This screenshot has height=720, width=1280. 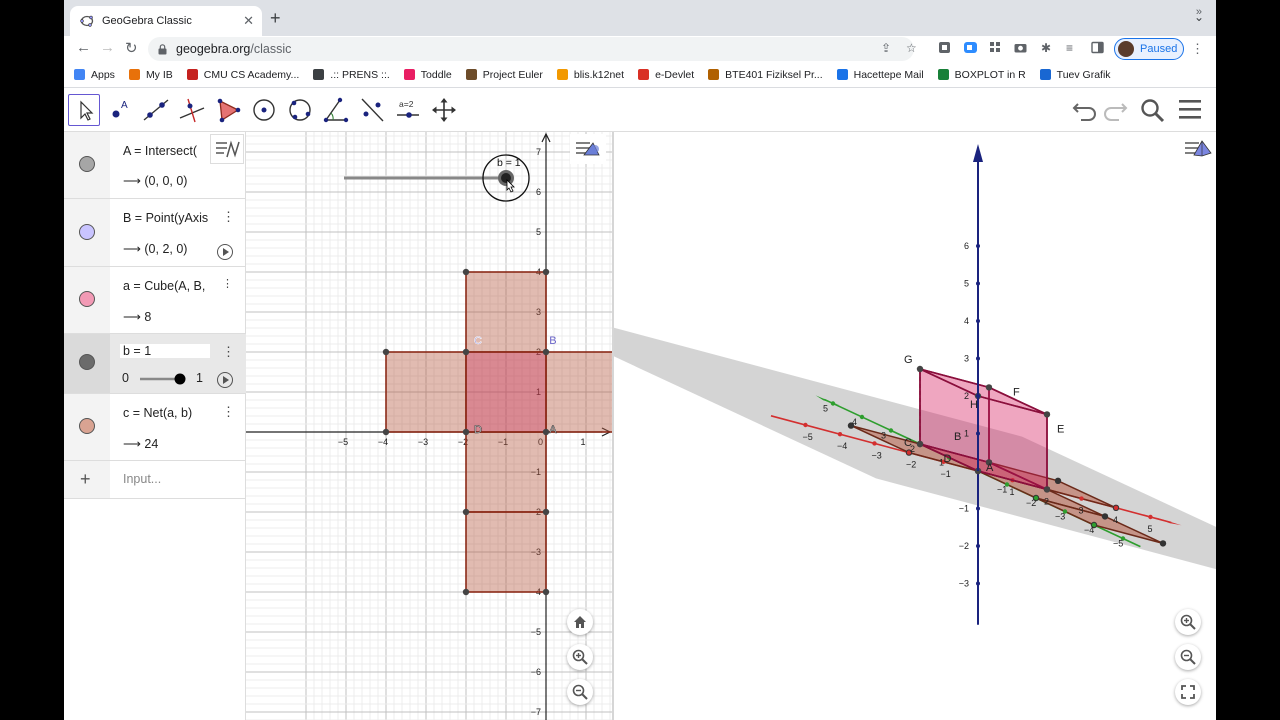 What do you see at coordinates (264, 110) in the screenshot?
I see `circle-center-point-tool-button` at bounding box center [264, 110].